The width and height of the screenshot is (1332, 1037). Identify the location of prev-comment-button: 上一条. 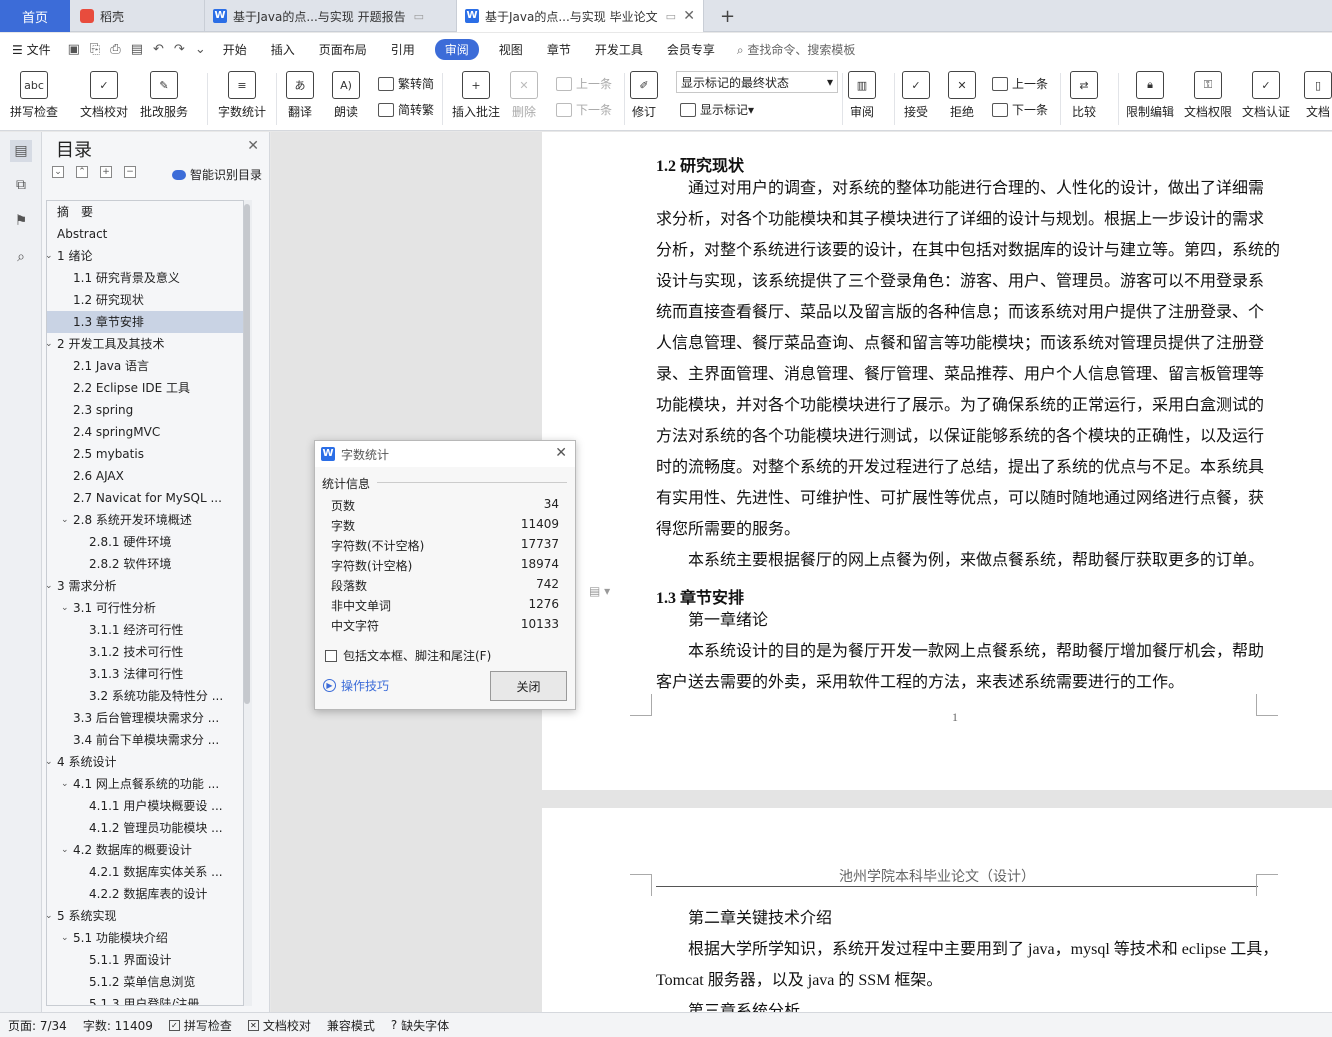
(584, 83).